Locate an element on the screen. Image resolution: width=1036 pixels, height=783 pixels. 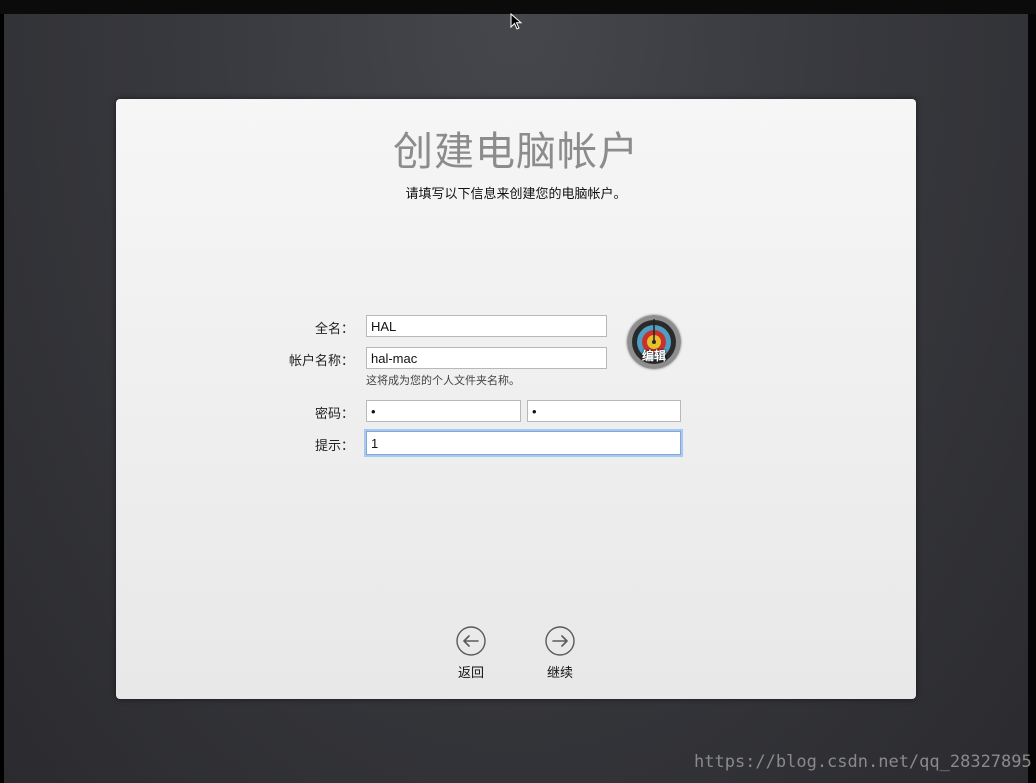
account-name-input is located at coordinates (486, 358).